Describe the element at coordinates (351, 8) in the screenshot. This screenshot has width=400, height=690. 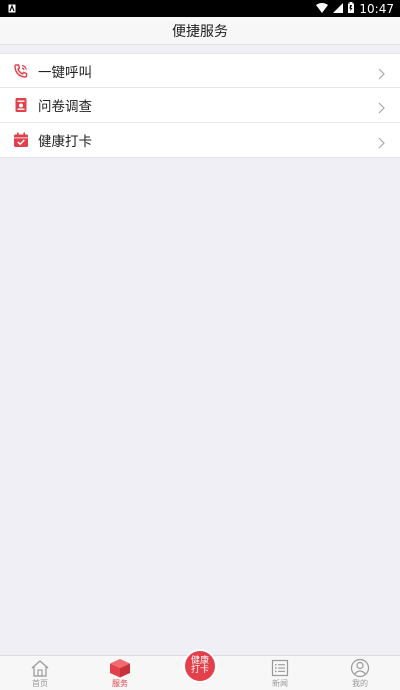
I see `battery-icon` at that location.